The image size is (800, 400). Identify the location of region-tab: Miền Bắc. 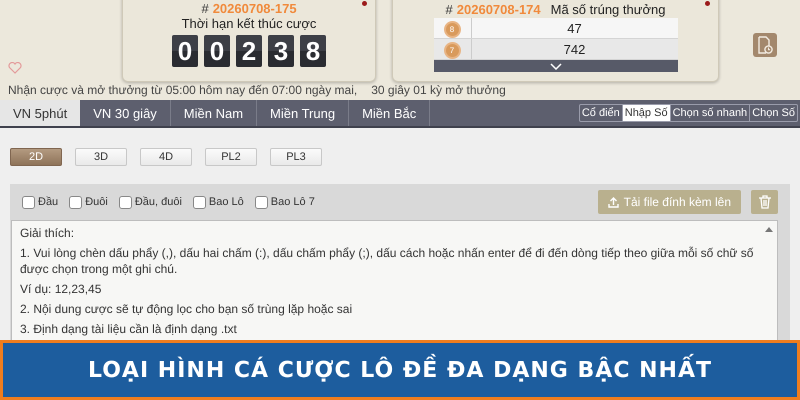
(389, 113).